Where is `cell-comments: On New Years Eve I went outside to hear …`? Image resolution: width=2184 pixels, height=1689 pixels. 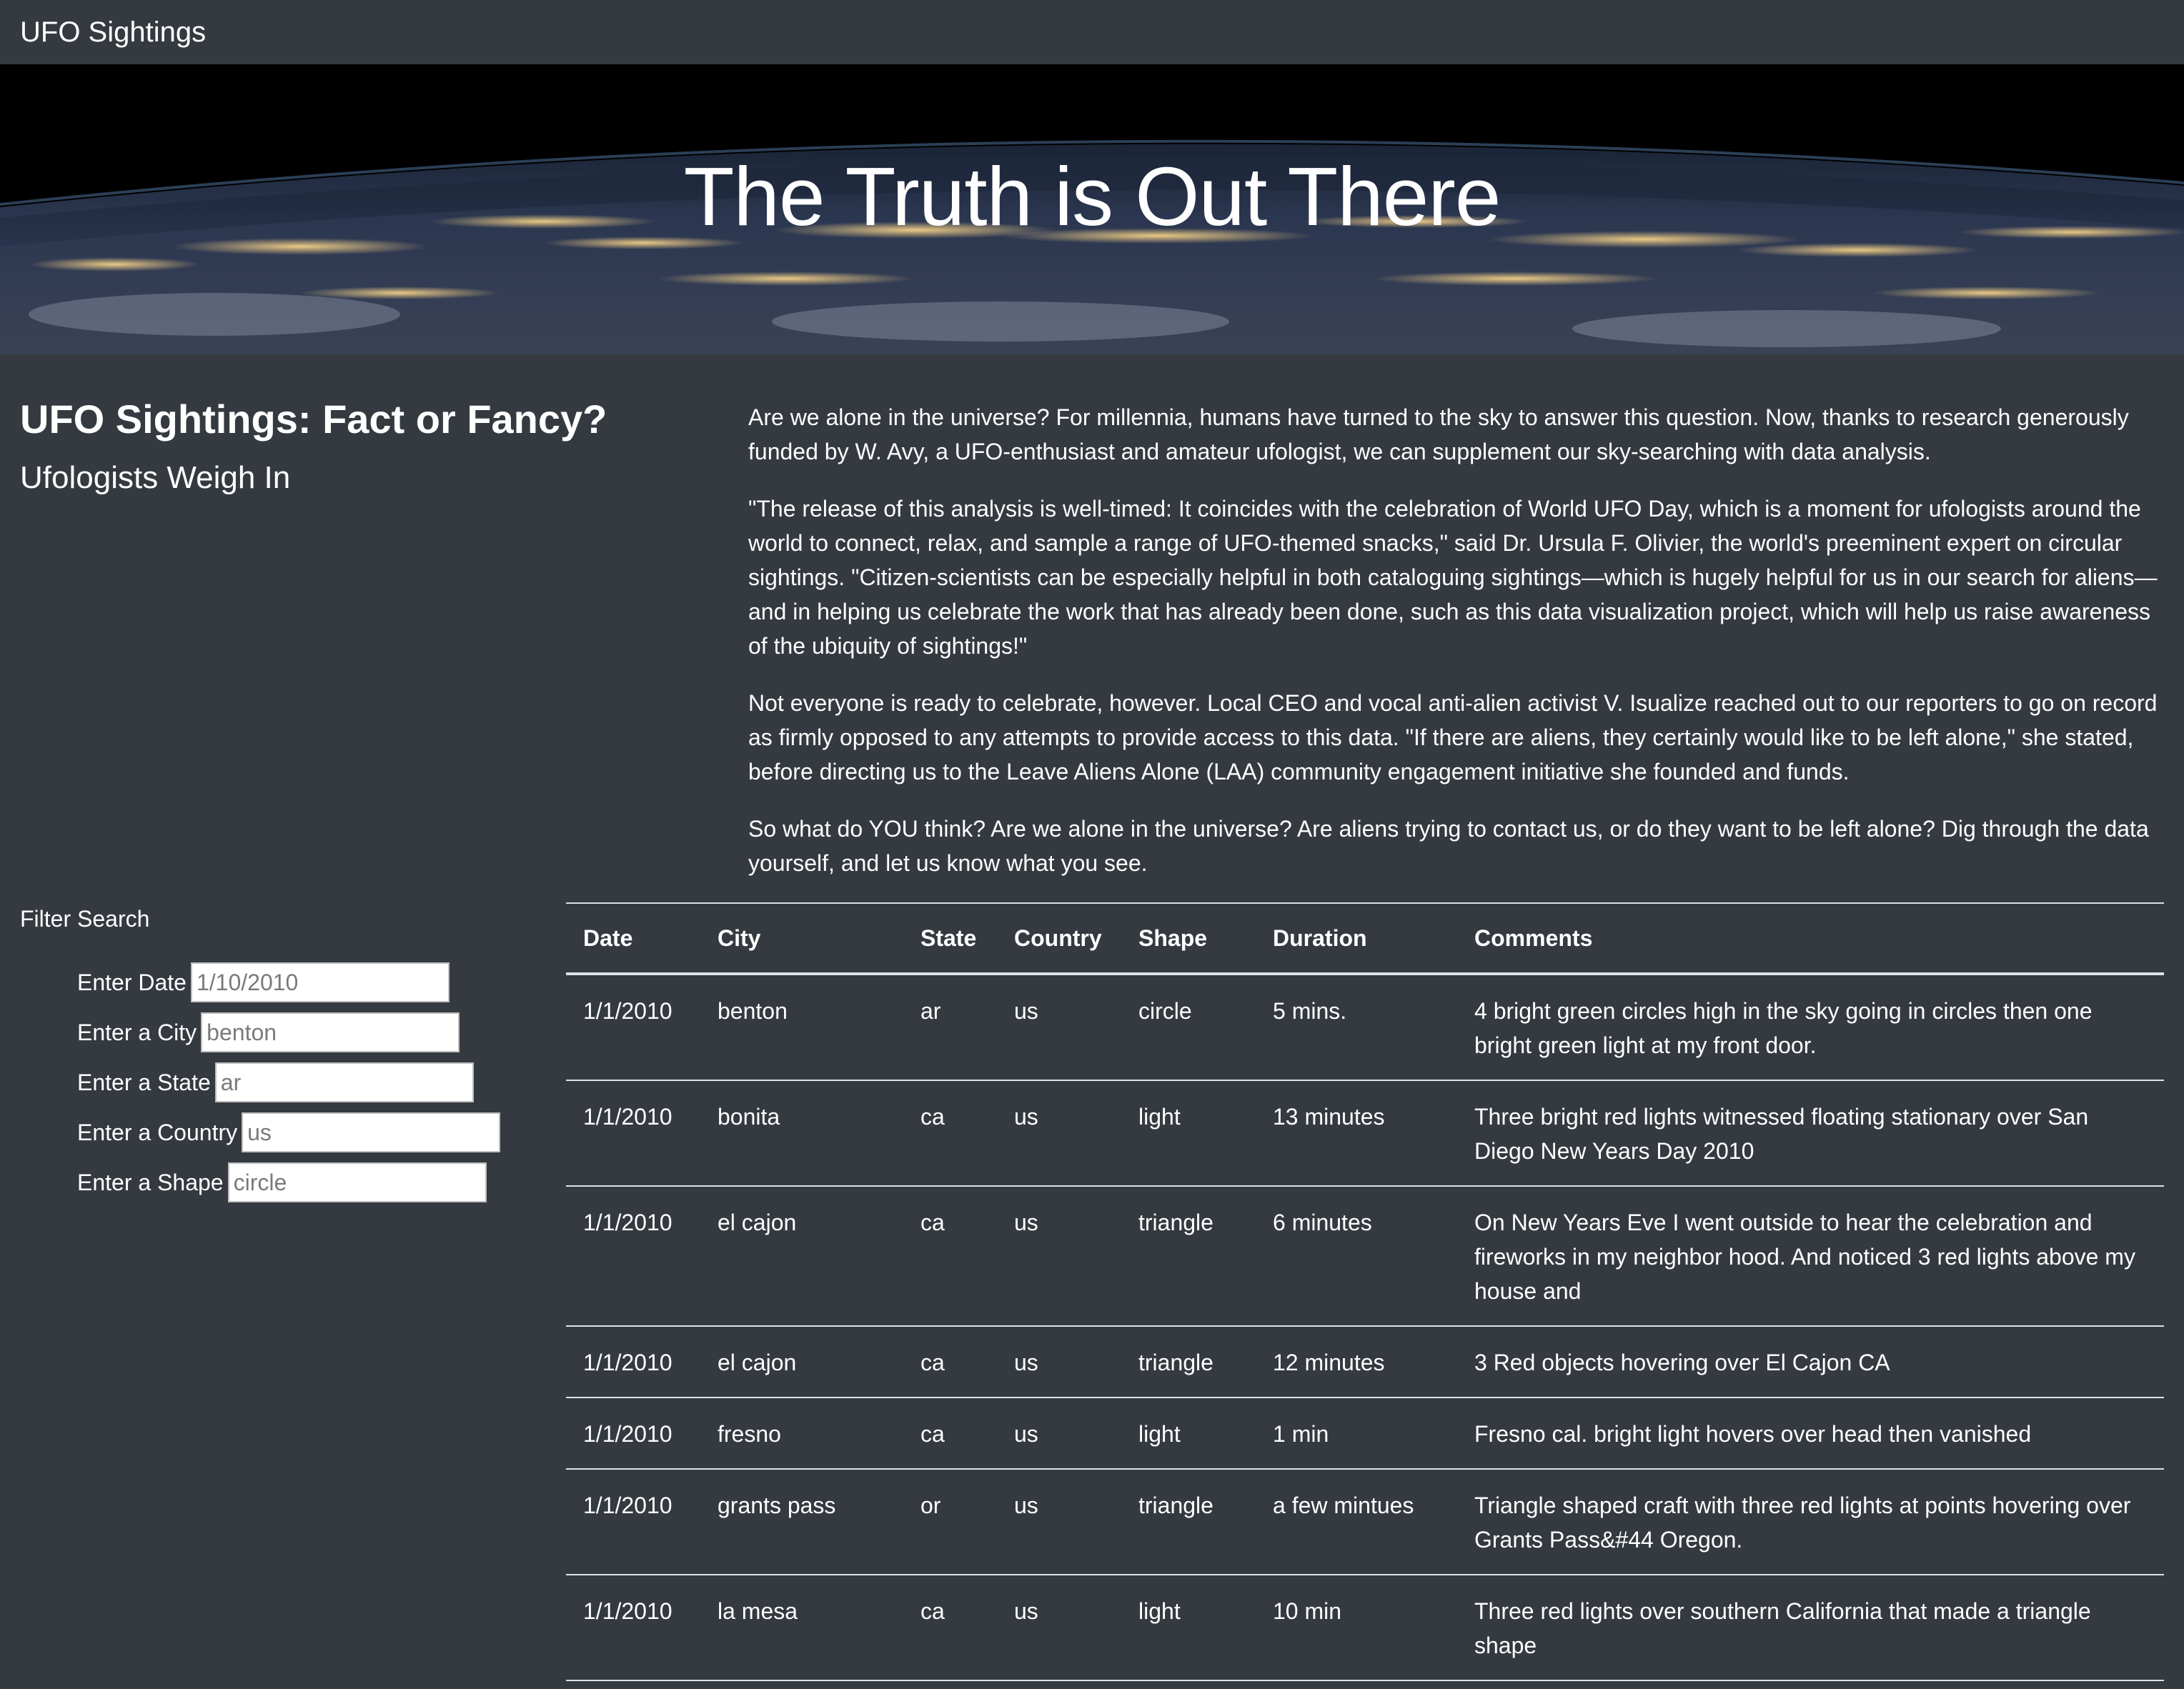
cell-comments: On New Years Eve I went outside to hear … is located at coordinates (1810, 1256).